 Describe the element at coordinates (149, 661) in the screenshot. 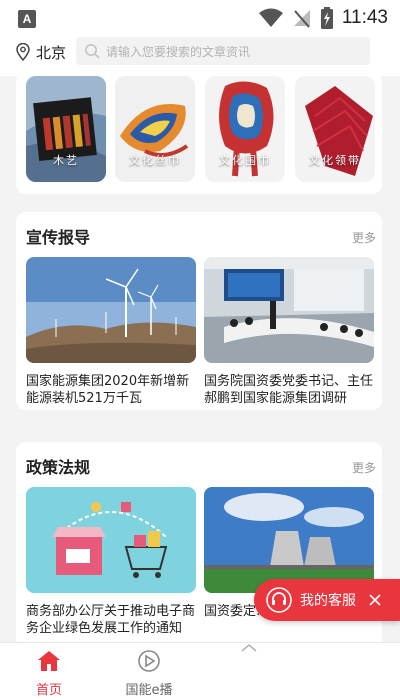

I see `play-icon` at that location.